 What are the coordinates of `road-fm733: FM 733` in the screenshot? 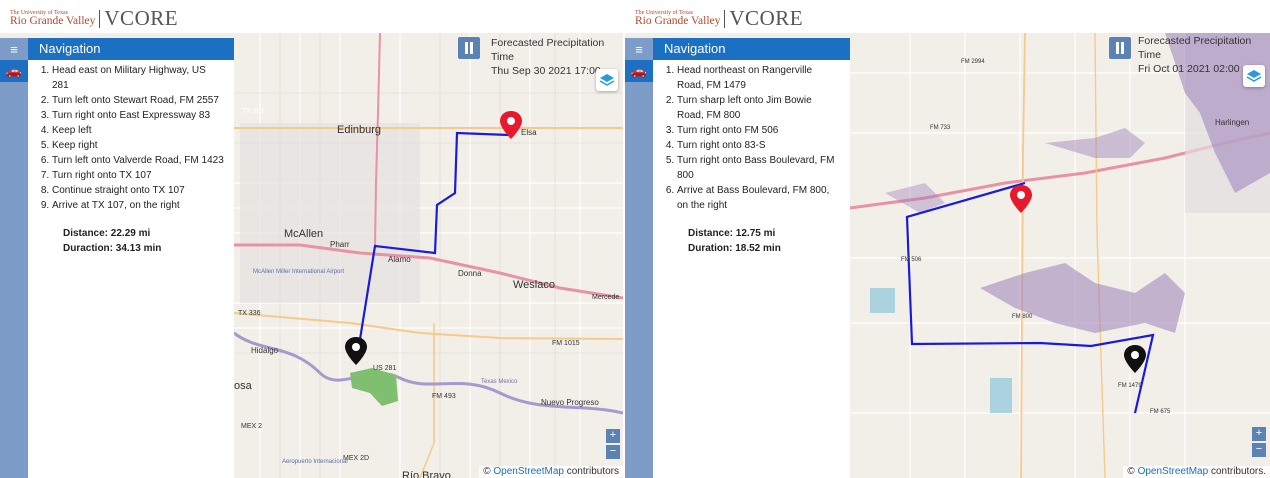 It's located at (940, 128).